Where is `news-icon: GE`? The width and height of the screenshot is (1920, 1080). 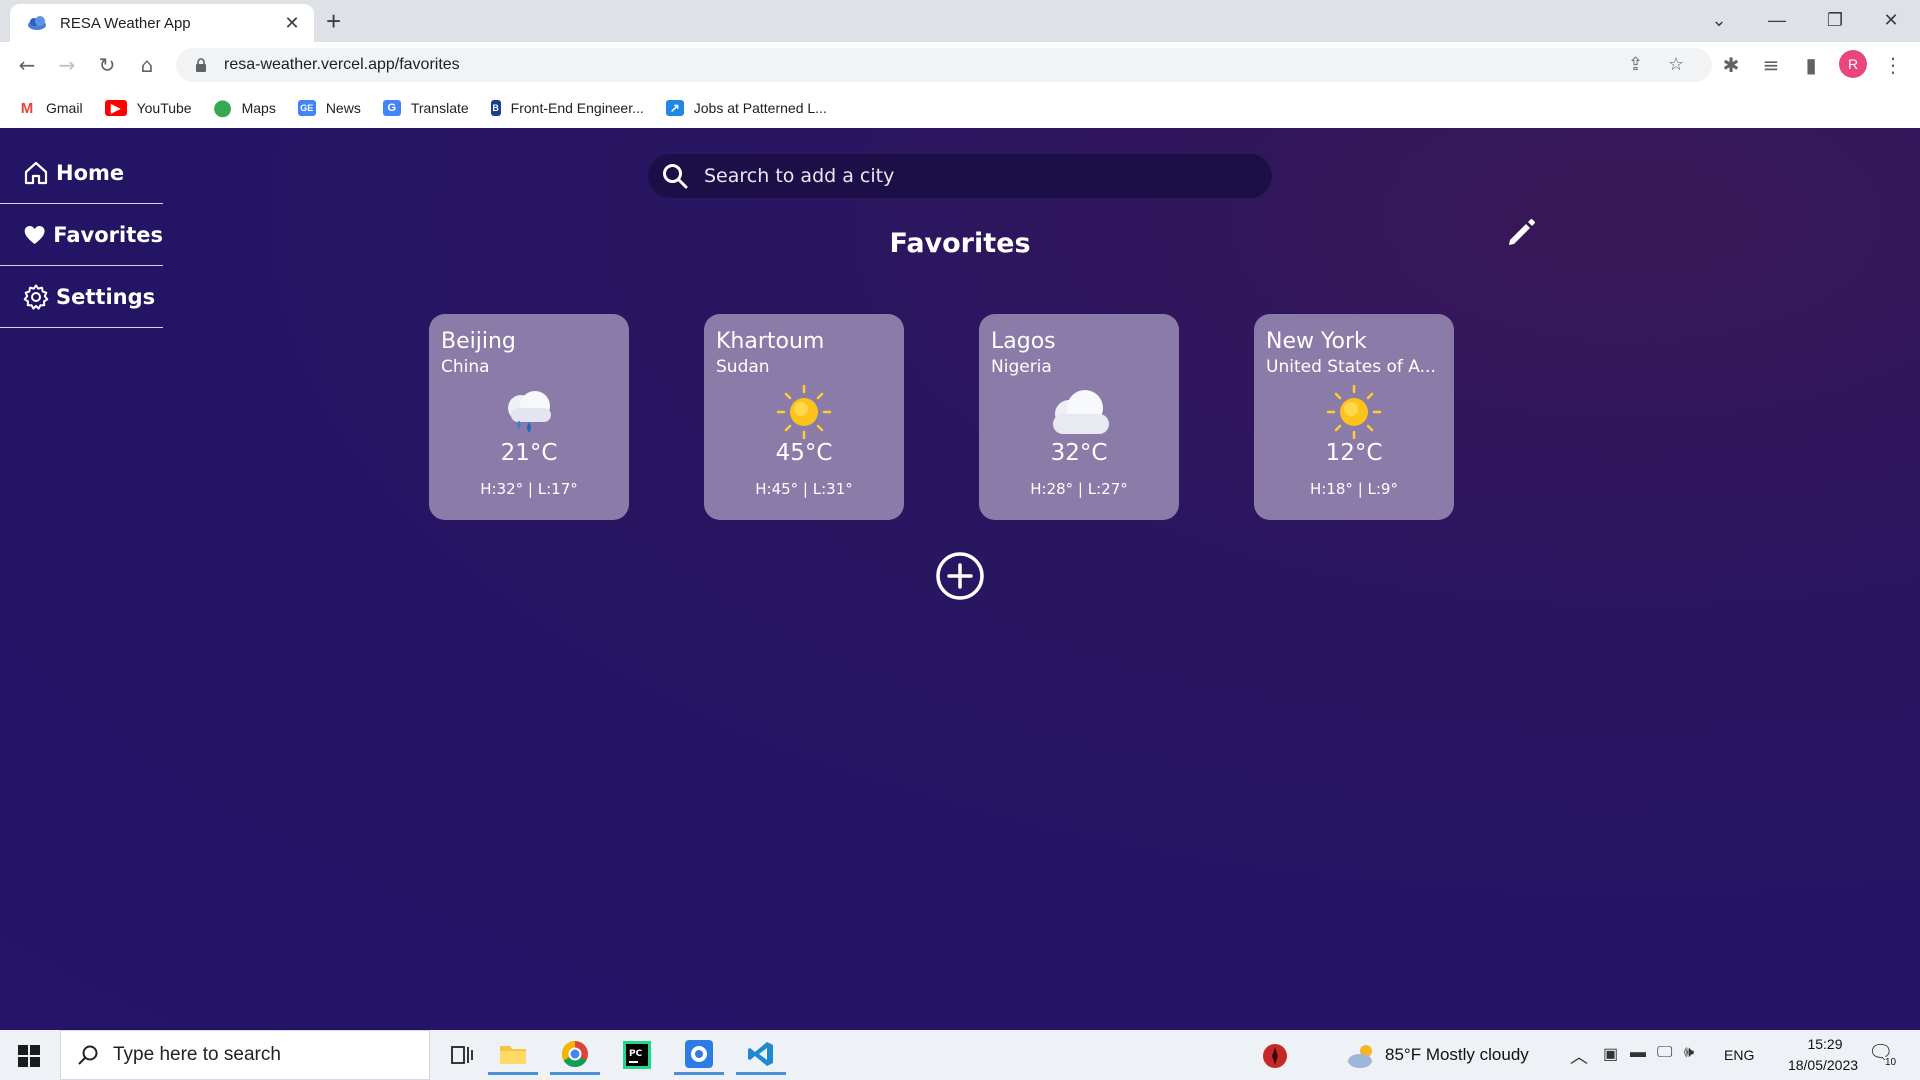
news-icon: GE is located at coordinates (306, 108).